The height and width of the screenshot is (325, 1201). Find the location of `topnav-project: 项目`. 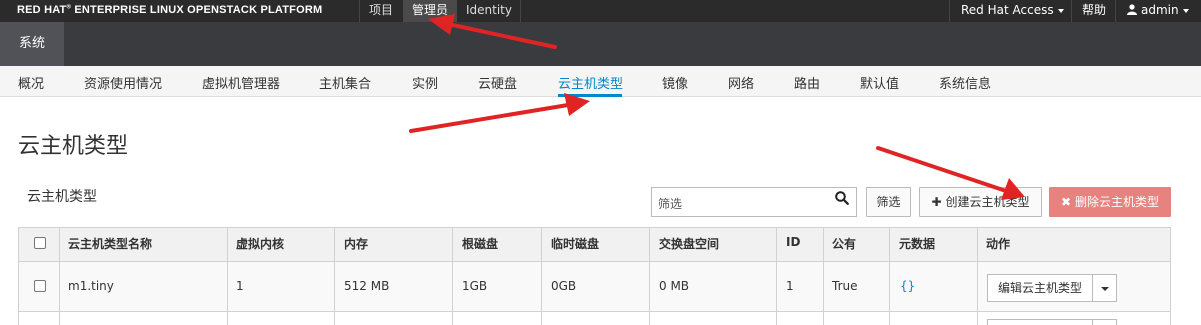

topnav-project: 项目 is located at coordinates (381, 11).